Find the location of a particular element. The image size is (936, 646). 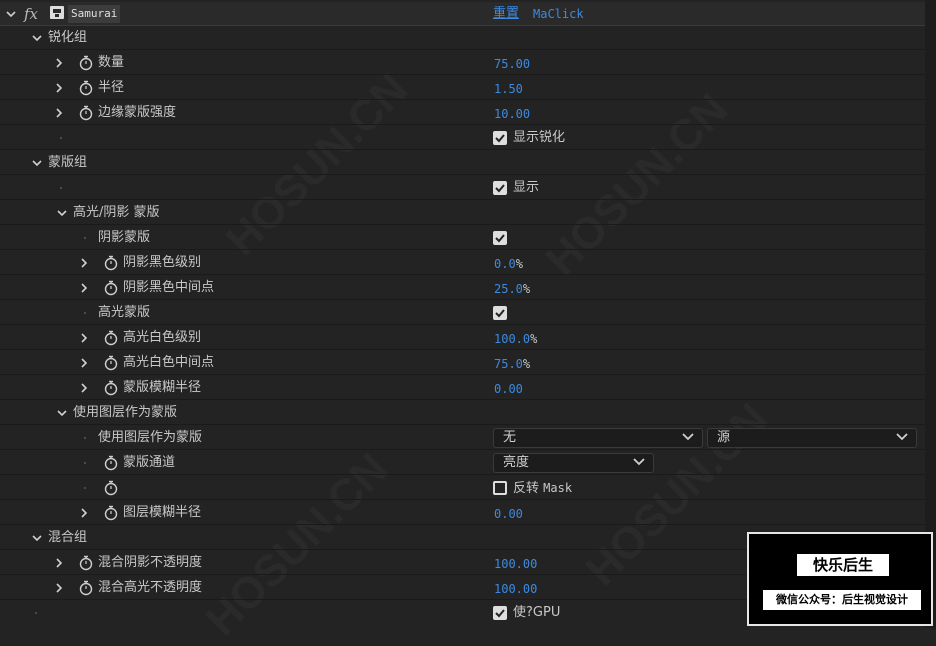

param-value: 25.0% is located at coordinates (512, 288).